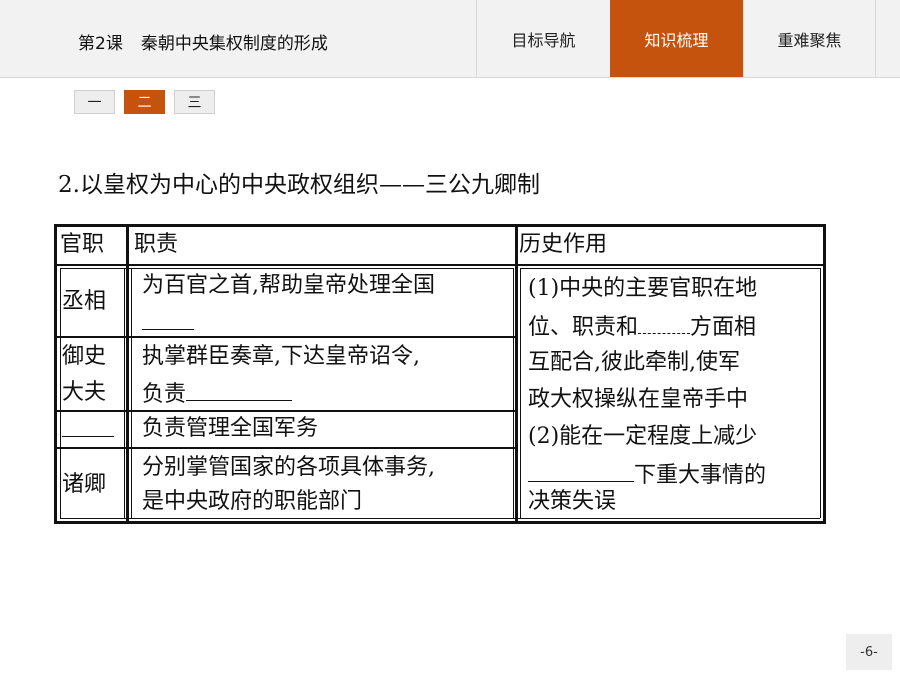 The width and height of the screenshot is (900, 675). I want to click on section-heading: 2.以皇权为中心的中央政权组织——三公九卿制, so click(299, 185).